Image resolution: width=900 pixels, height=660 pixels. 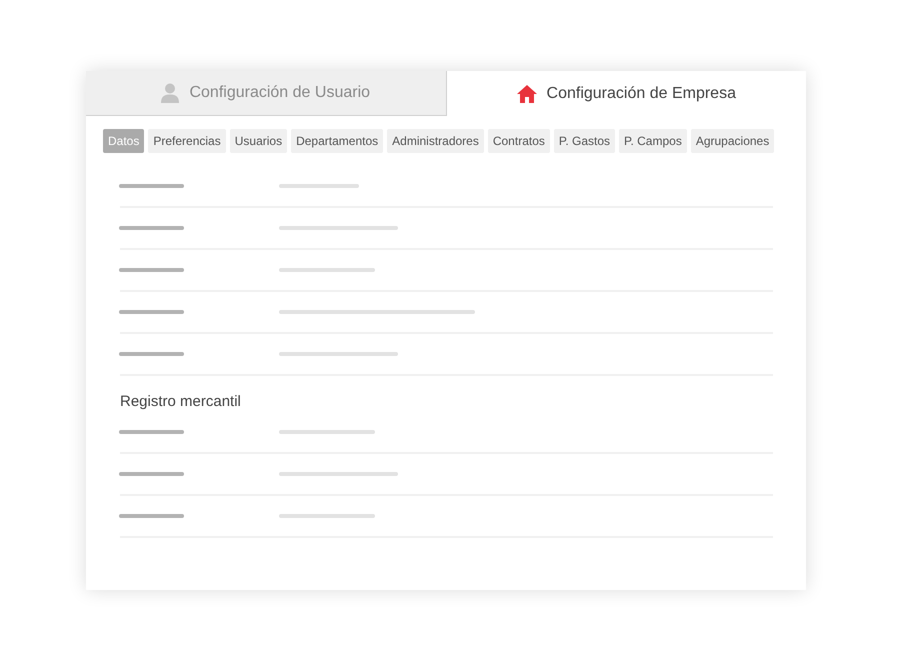 I want to click on sub-tab: P. Gastos, so click(x=585, y=141).